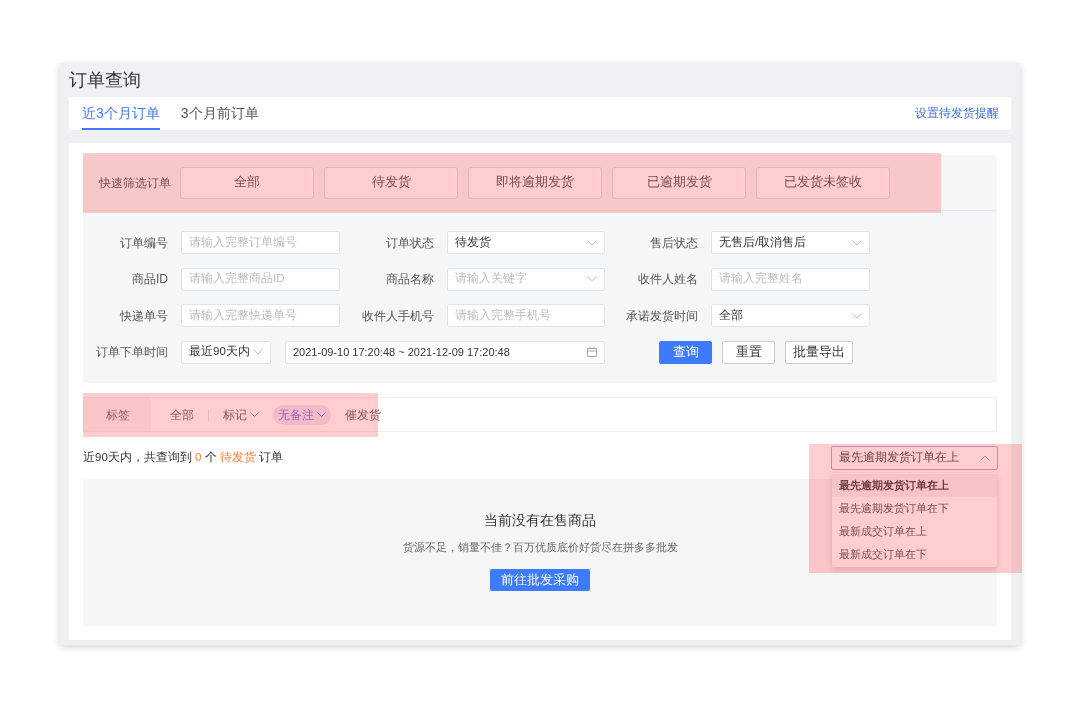  What do you see at coordinates (819, 352) in the screenshot?
I see `action-button: 批量导出` at bounding box center [819, 352].